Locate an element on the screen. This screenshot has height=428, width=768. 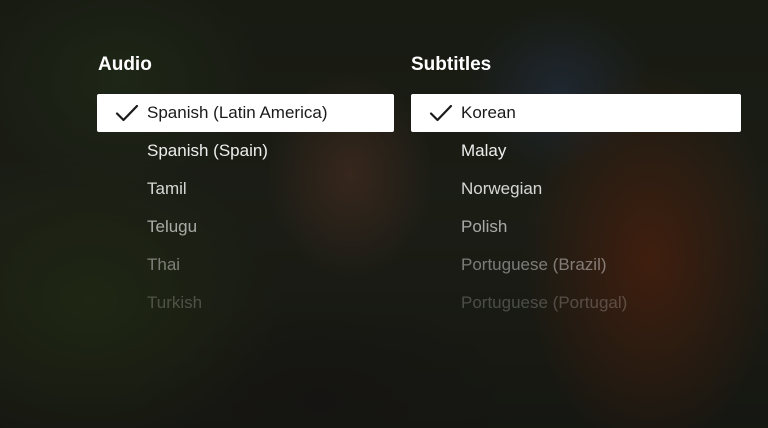
subtitle-option-portuguese-portugal: Portuguese (Portugal) is located at coordinates (576, 303).